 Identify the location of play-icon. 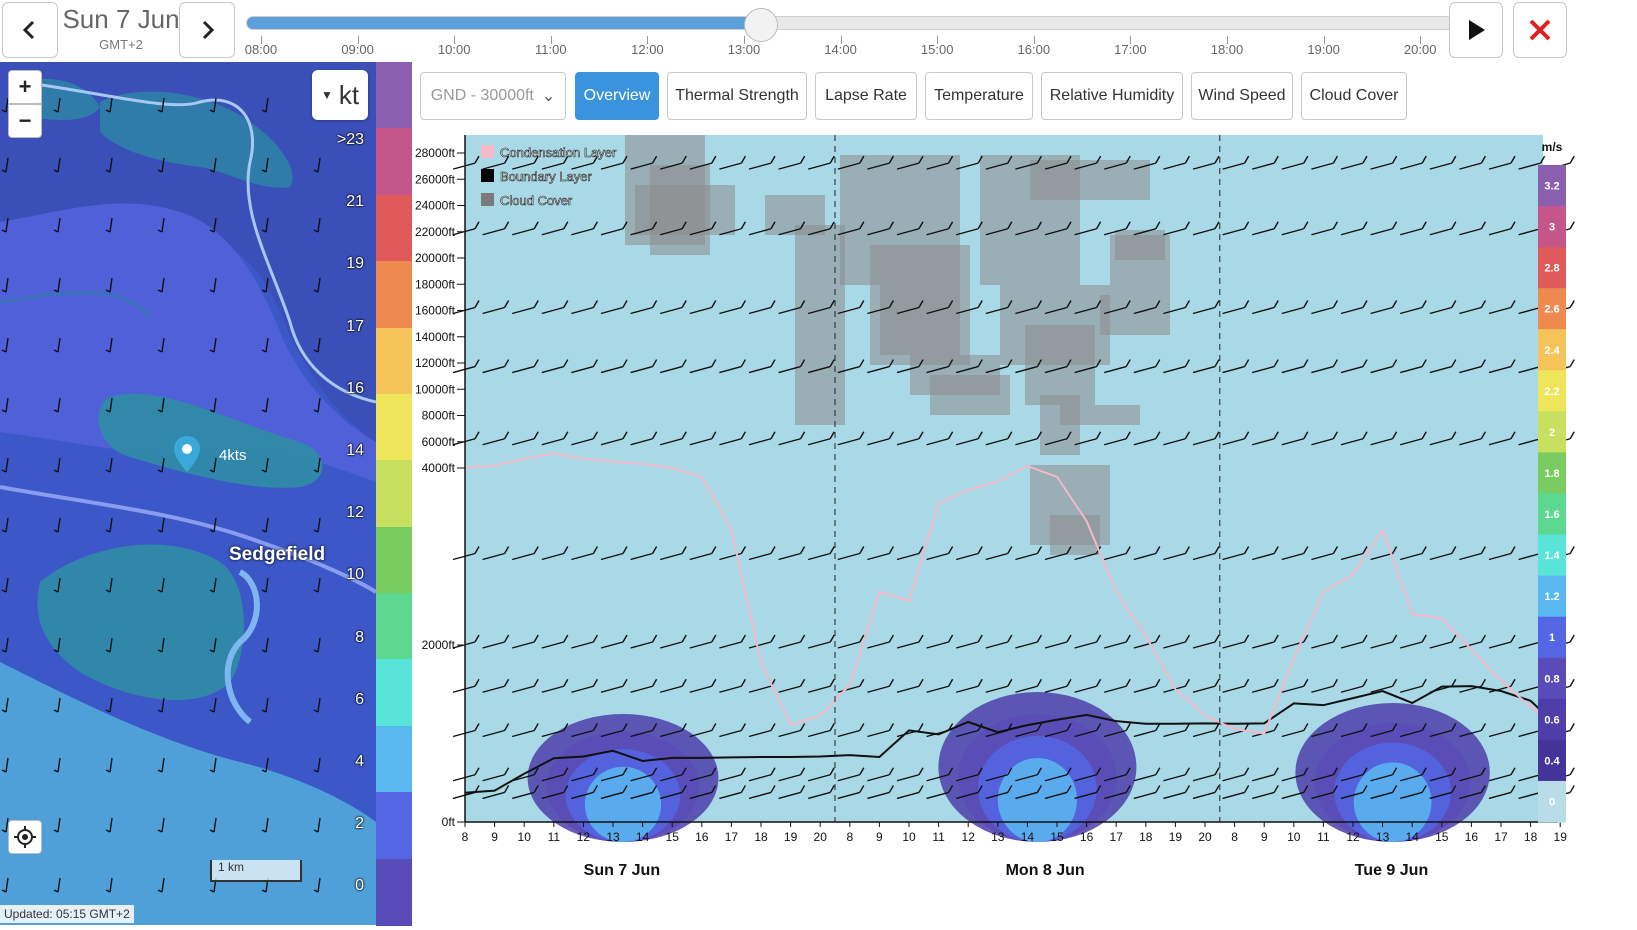
(1477, 30).